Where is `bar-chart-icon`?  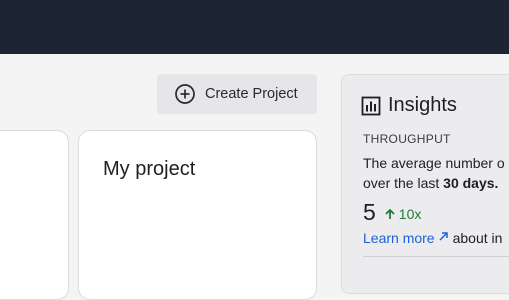
bar-chart-icon is located at coordinates (371, 106).